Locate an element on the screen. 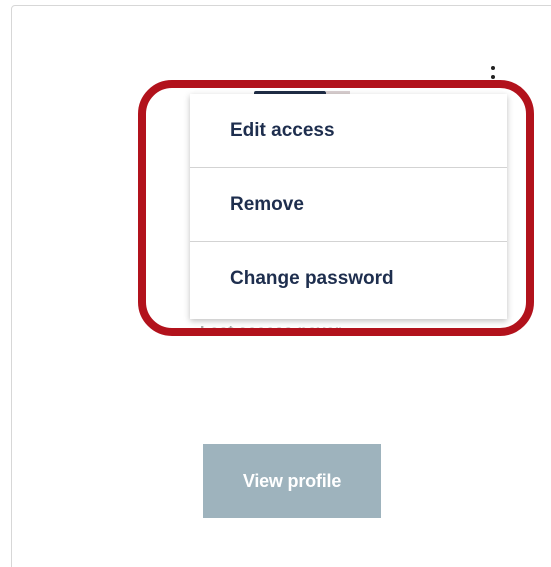 Image resolution: width=551 pixels, height=567 pixels. menu-item-edit-access: Edit access is located at coordinates (348, 131).